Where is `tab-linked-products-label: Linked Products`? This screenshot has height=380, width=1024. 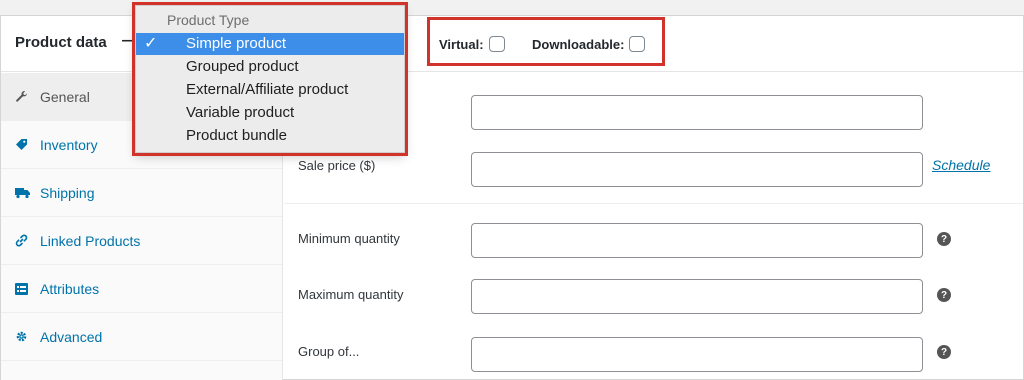 tab-linked-products-label: Linked Products is located at coordinates (90, 240).